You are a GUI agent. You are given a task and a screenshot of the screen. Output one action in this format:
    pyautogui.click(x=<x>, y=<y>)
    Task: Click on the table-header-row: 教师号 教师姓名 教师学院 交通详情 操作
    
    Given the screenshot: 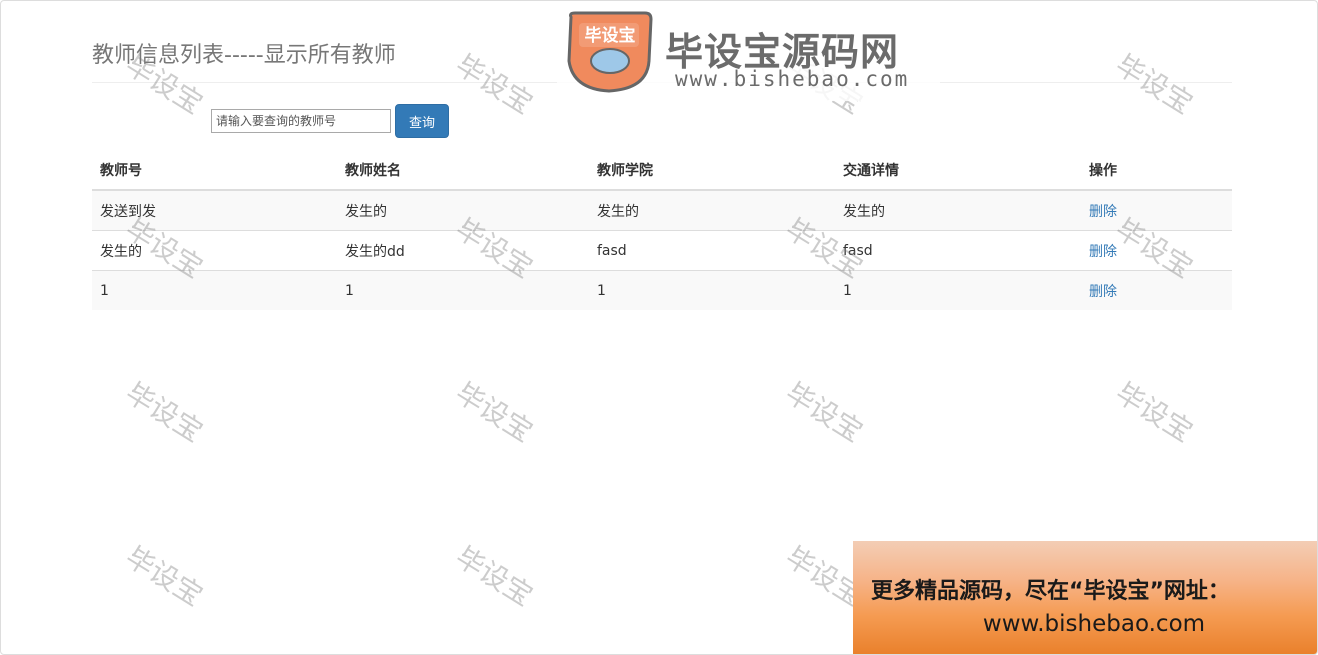 What is the action you would take?
    pyautogui.click(x=662, y=171)
    